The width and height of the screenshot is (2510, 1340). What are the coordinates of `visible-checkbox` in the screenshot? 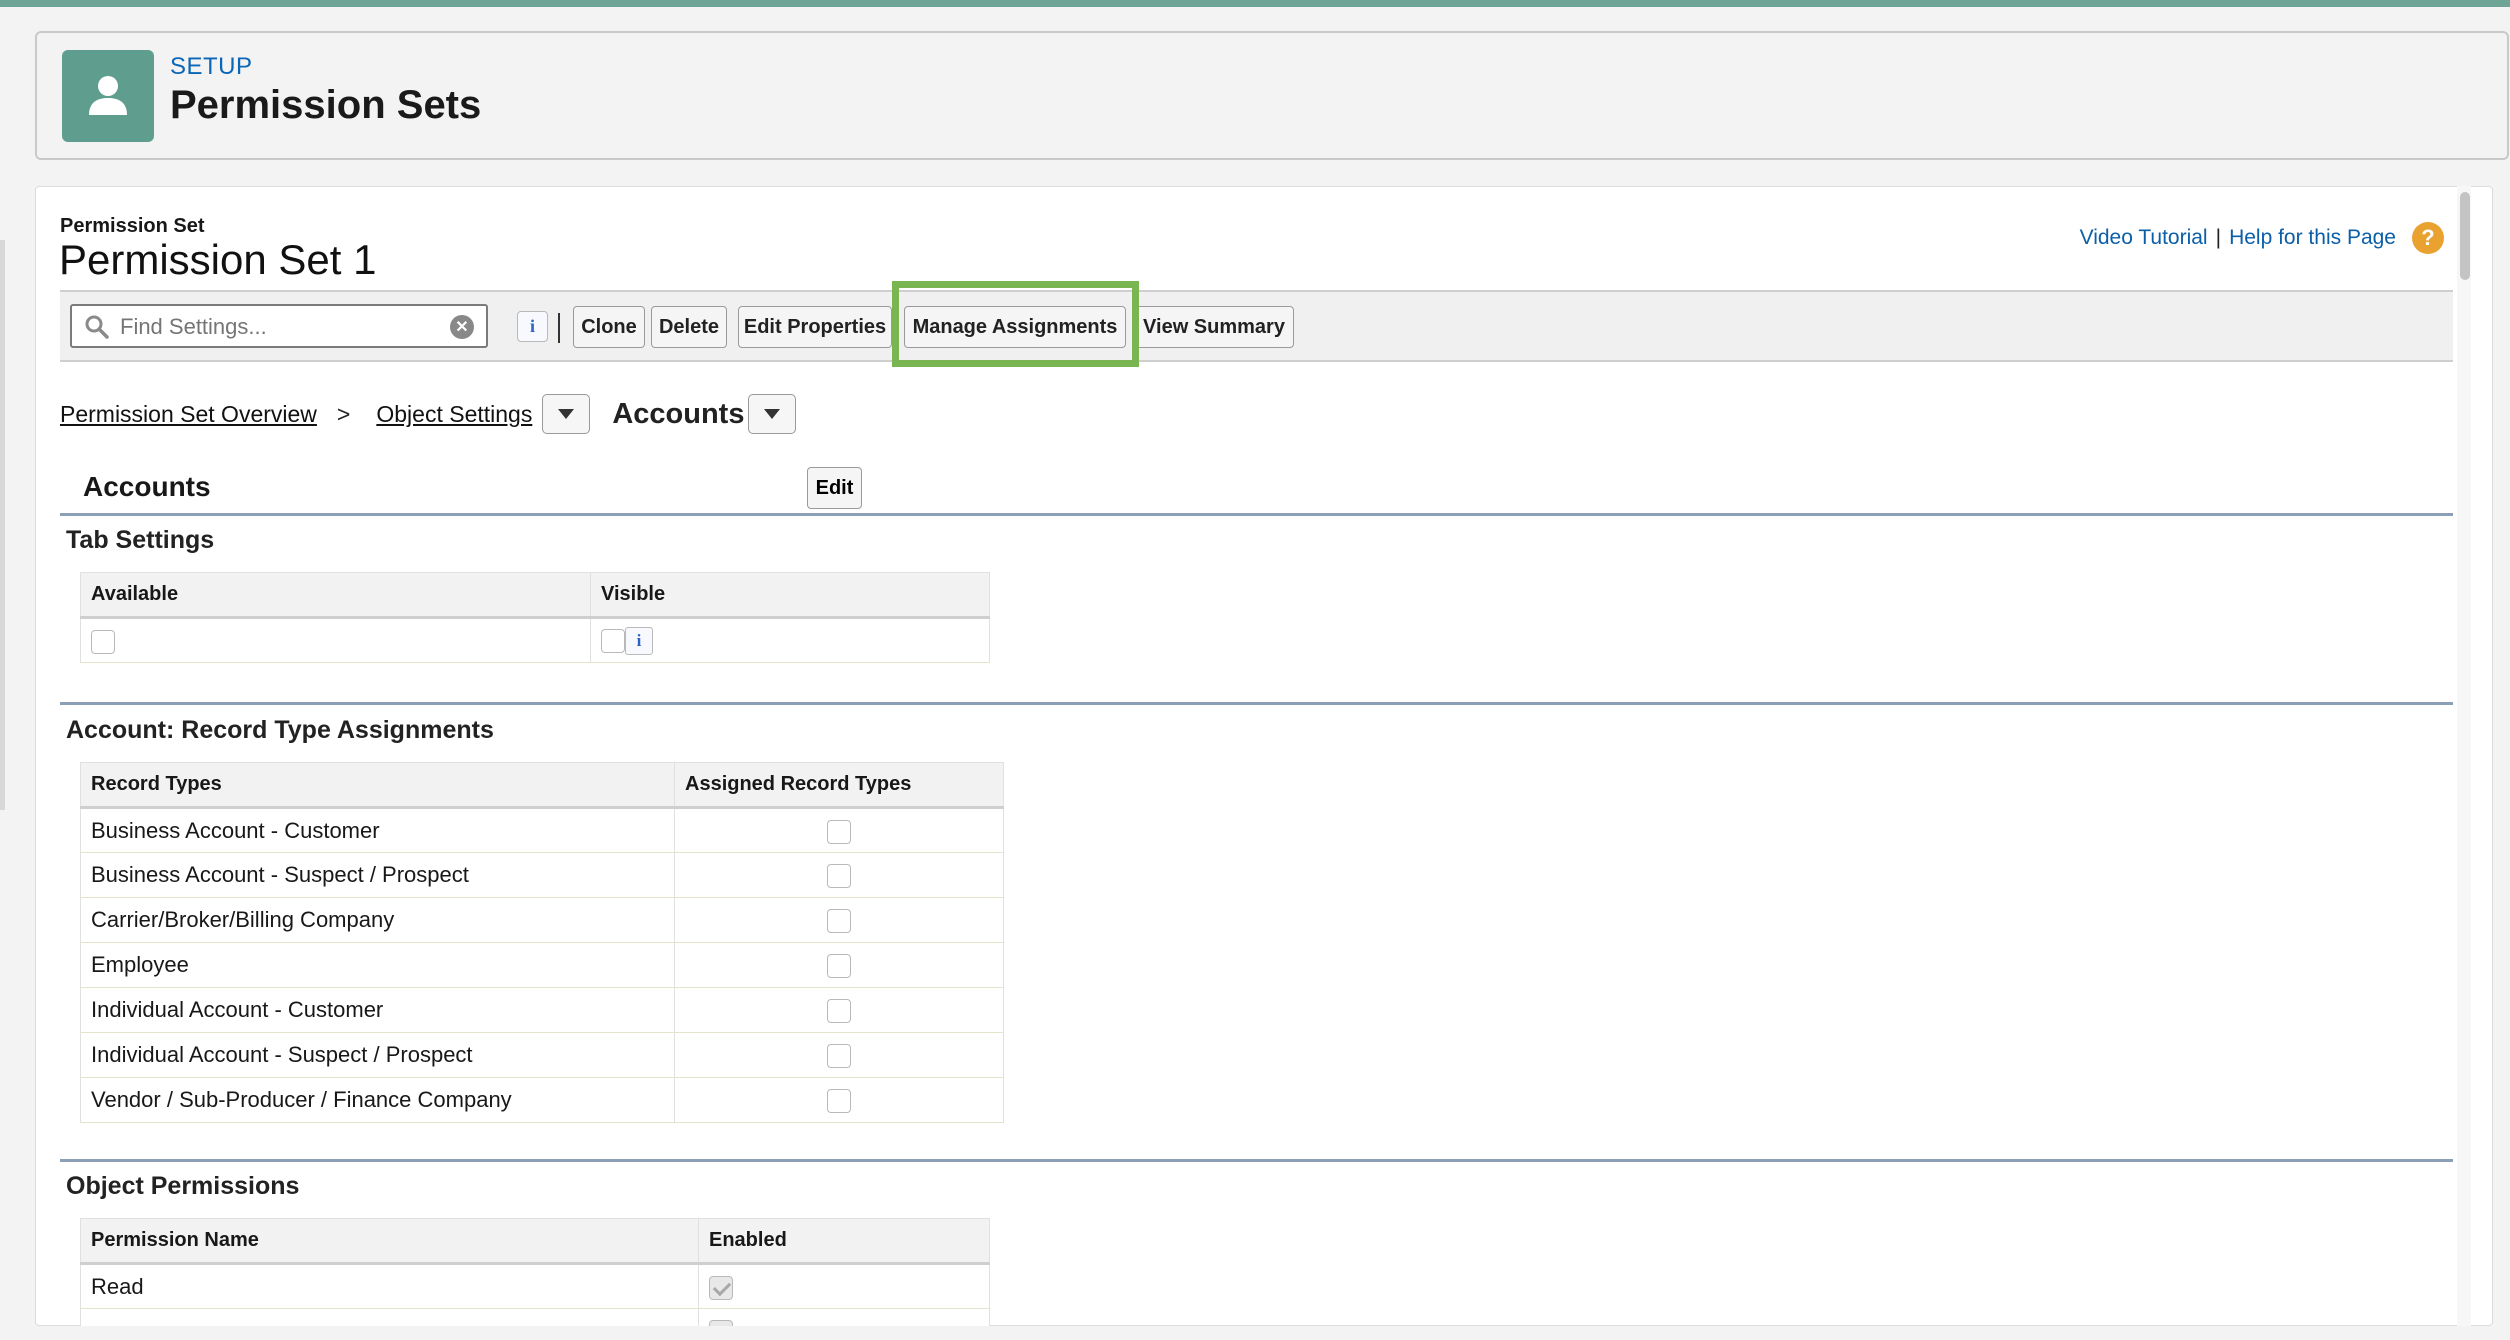 It's located at (613, 640).